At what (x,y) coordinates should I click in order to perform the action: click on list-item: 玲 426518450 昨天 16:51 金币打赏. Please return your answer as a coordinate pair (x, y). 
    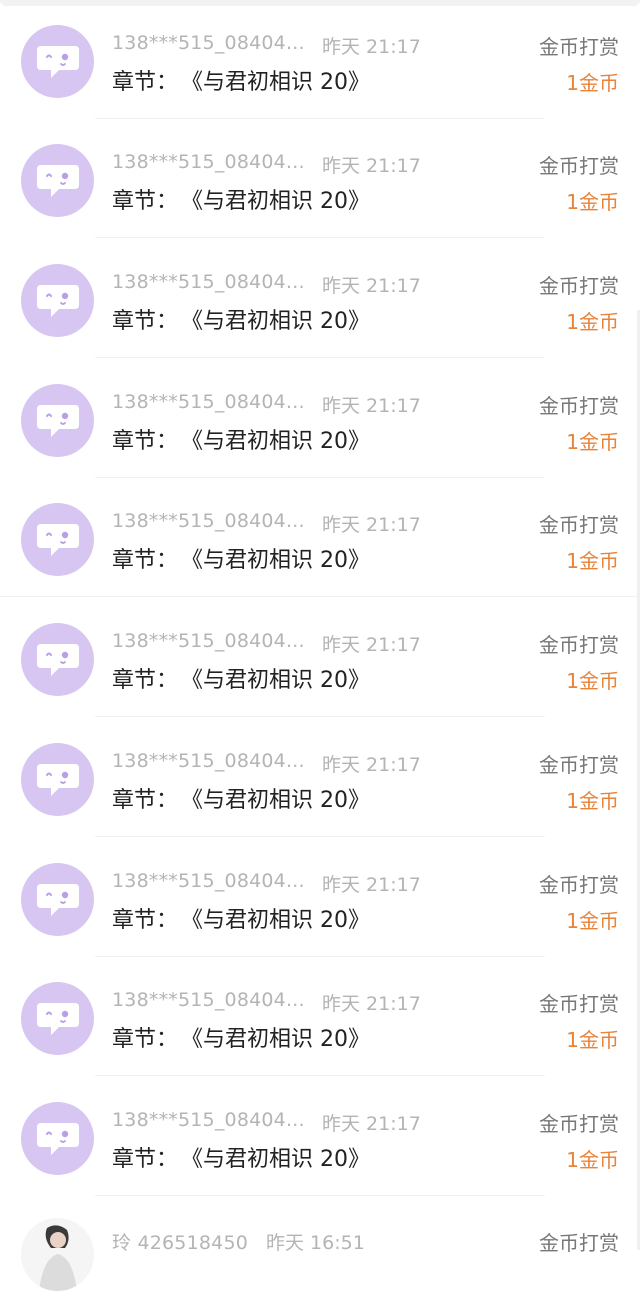
    Looking at the image, I should click on (320, 1255).